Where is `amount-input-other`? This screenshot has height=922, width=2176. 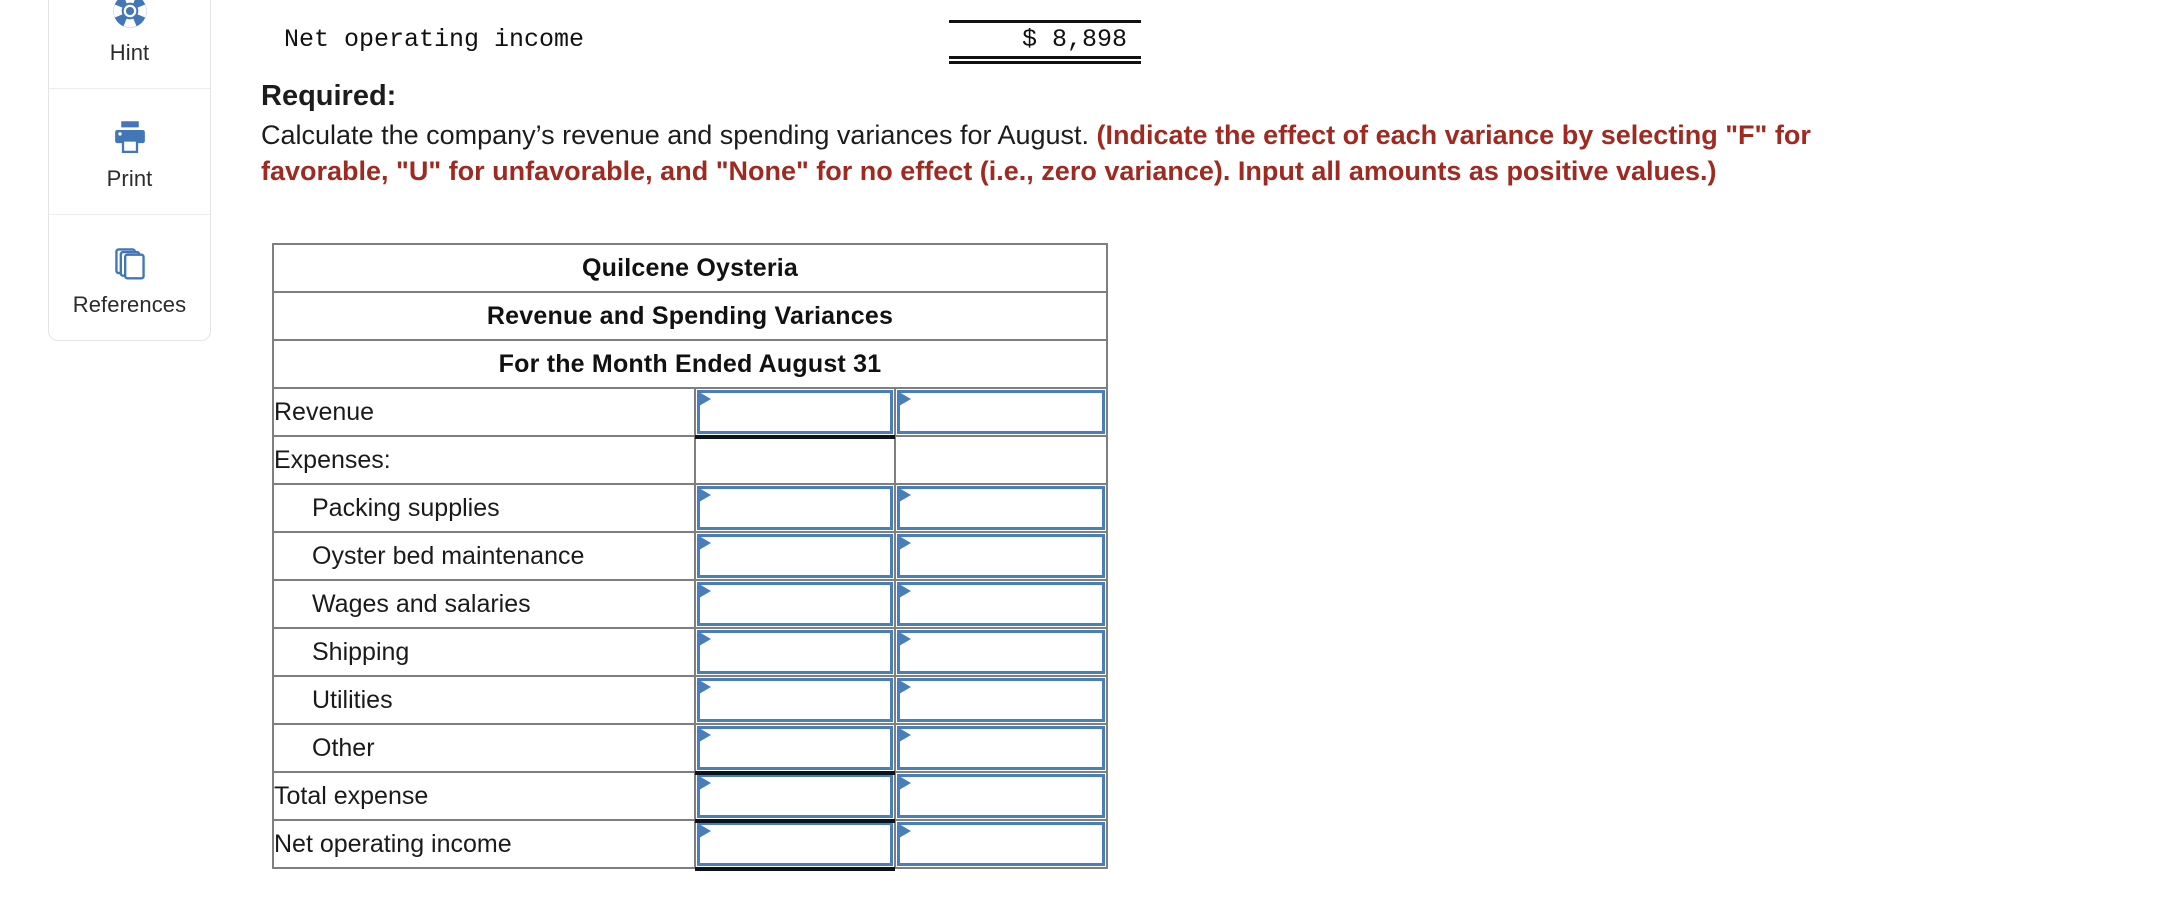
amount-input-other is located at coordinates (795, 748).